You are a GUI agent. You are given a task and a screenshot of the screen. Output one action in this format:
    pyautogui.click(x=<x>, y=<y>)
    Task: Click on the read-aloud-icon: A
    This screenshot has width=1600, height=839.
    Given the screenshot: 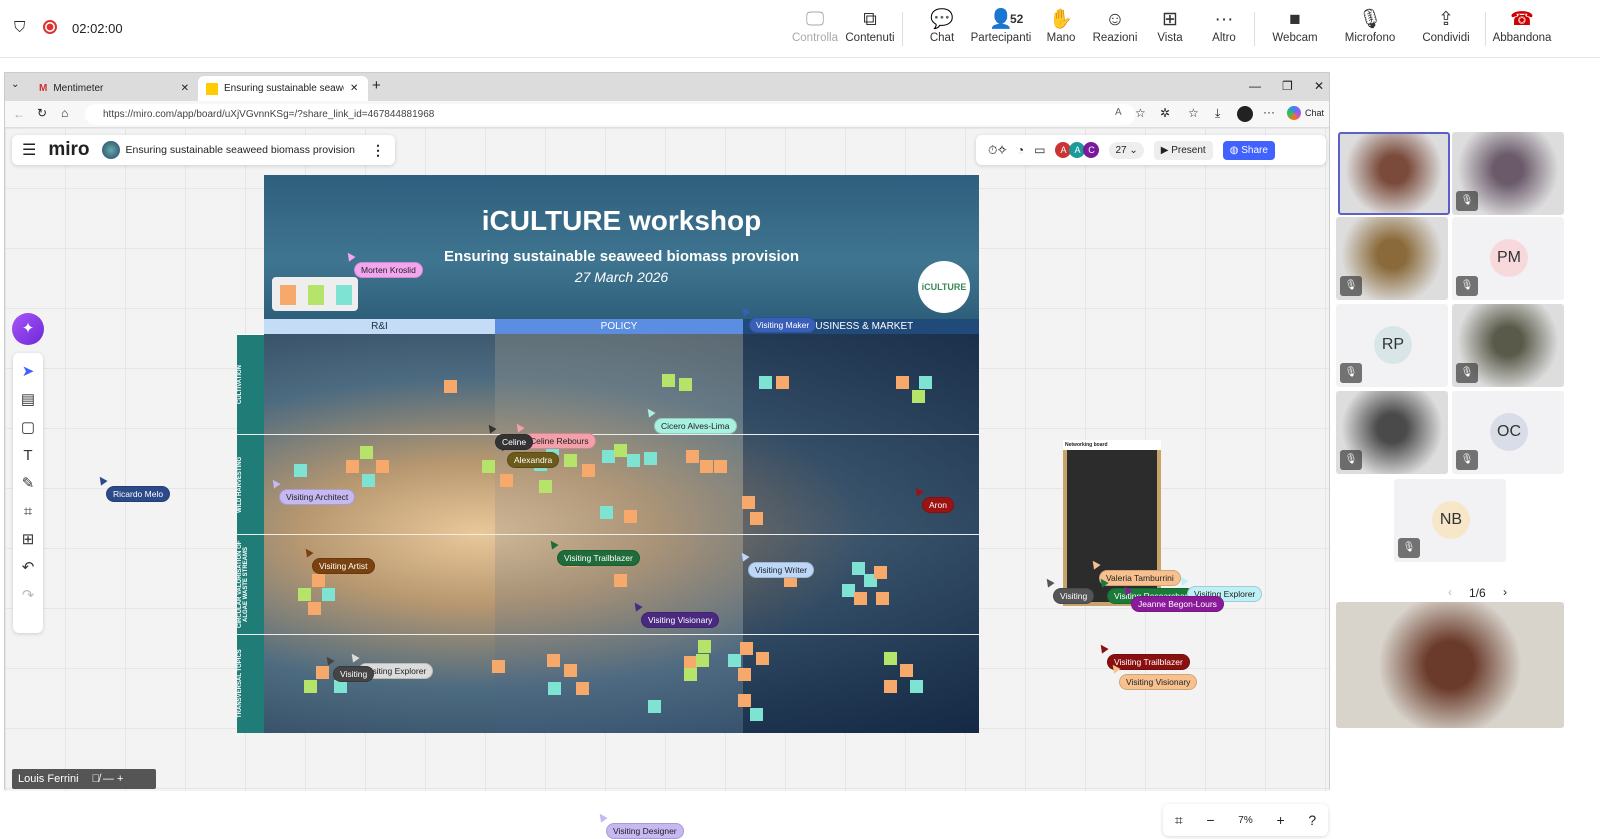 What is the action you would take?
    pyautogui.click(x=1118, y=112)
    